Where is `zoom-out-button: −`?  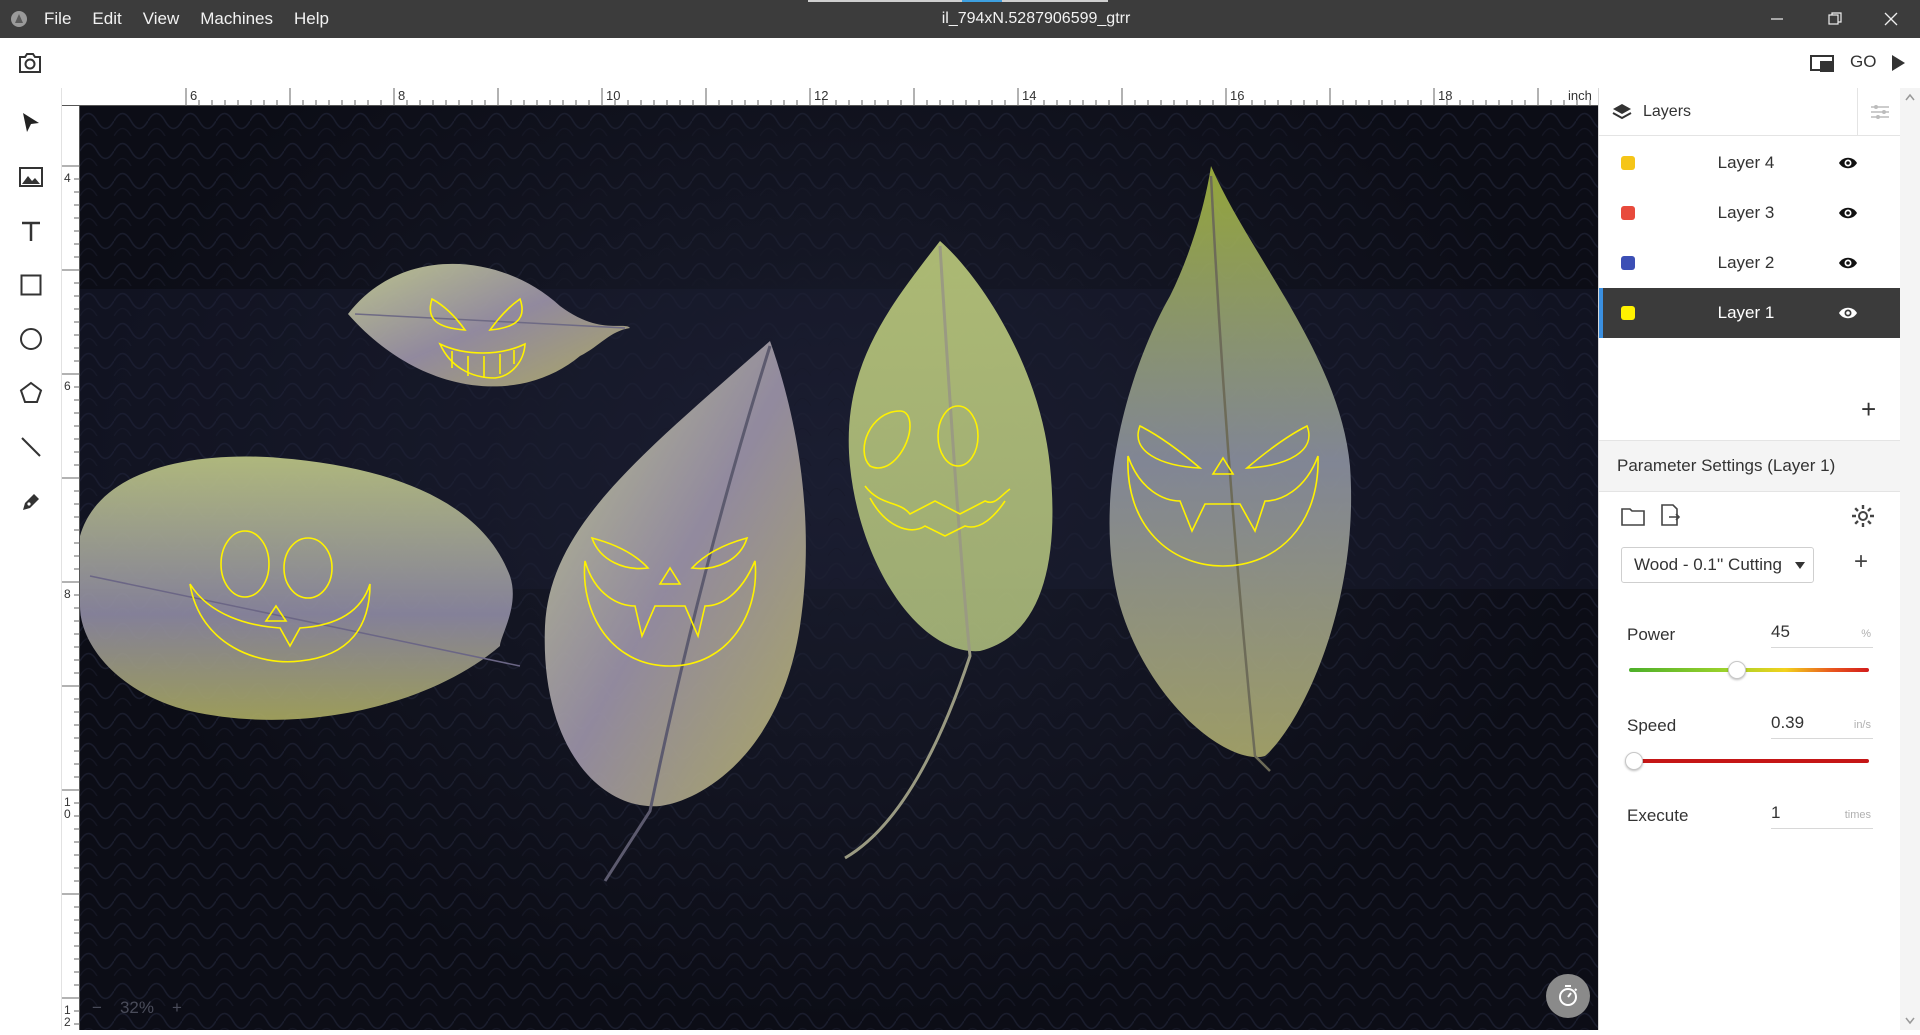 zoom-out-button: − is located at coordinates (97, 1008).